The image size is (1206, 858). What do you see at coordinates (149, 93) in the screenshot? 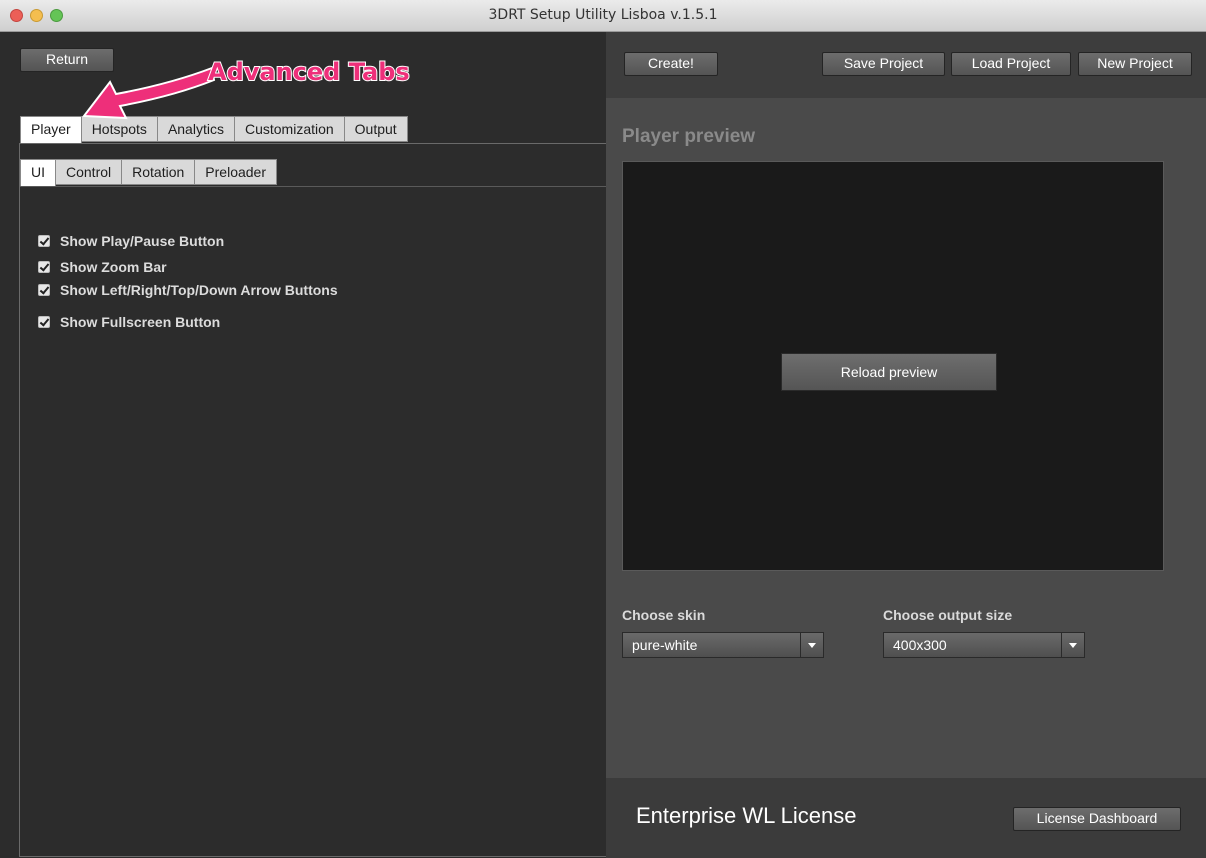
I see `pink-arrow-icon` at bounding box center [149, 93].